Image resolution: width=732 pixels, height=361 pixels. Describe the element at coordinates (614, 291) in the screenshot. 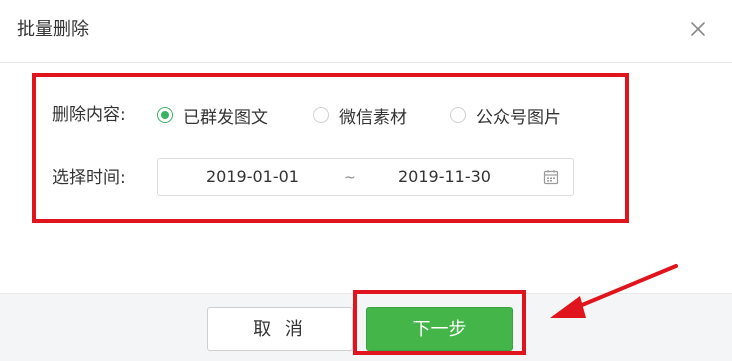

I see `annotation-arrow-icon` at that location.